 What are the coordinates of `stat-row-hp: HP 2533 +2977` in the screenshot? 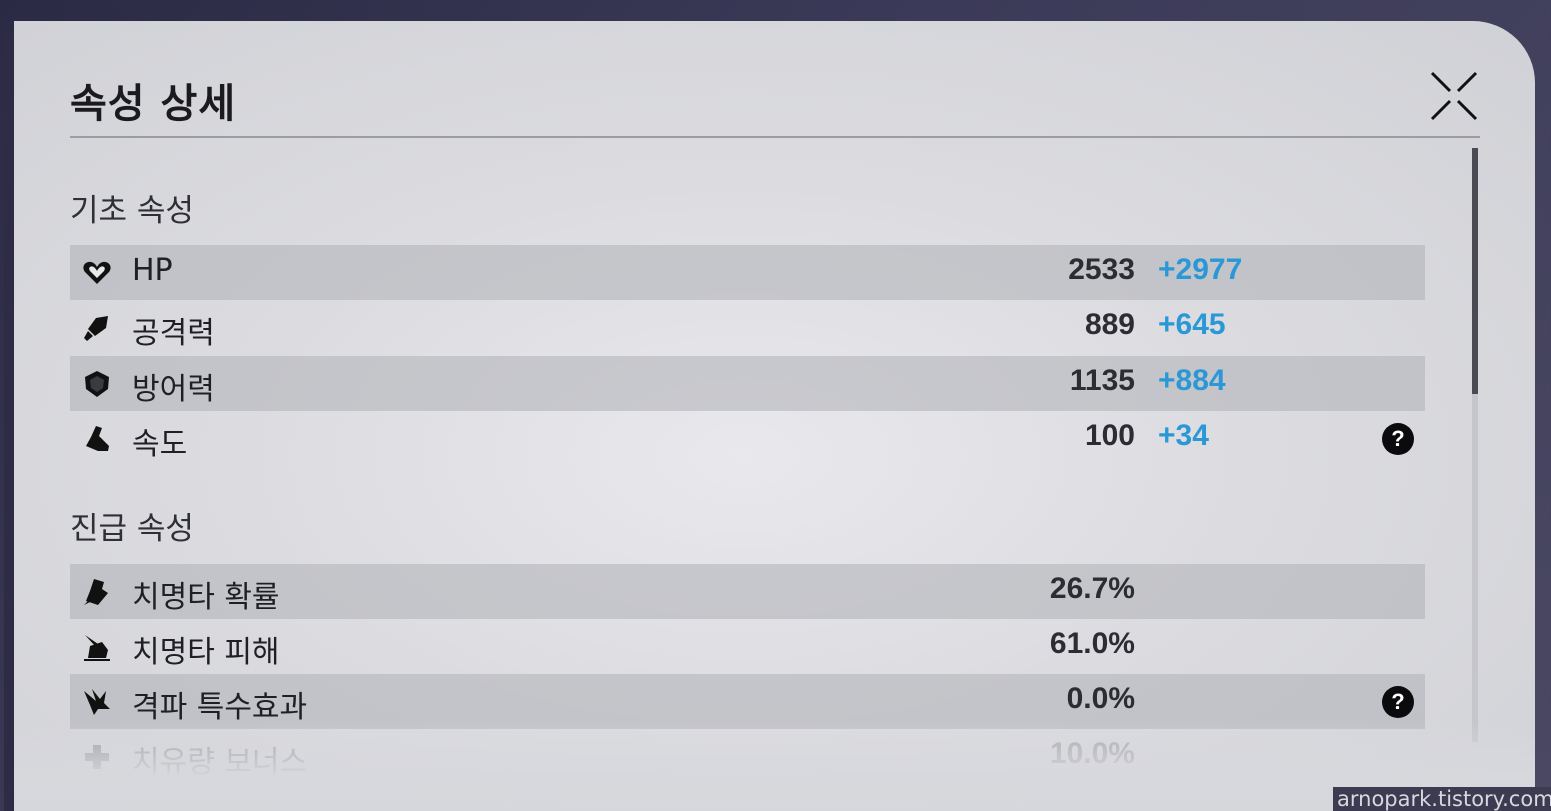 It's located at (747, 272).